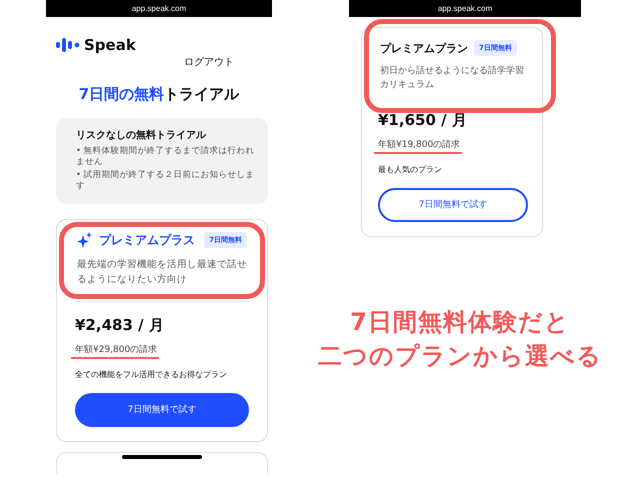  I want to click on notice-bullet: • 無料体験期間が終了するまで請求は行われません, so click(166, 157).